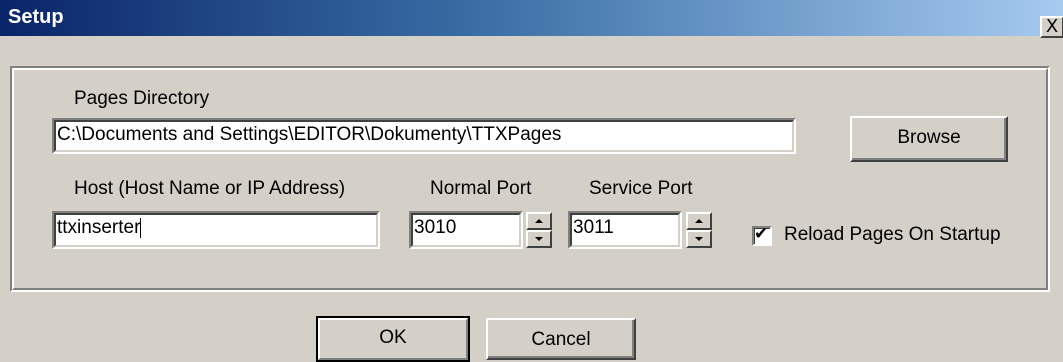 The width and height of the screenshot is (1063, 362). Describe the element at coordinates (593, 227) in the screenshot. I see `service-port-value: 3011` at that location.